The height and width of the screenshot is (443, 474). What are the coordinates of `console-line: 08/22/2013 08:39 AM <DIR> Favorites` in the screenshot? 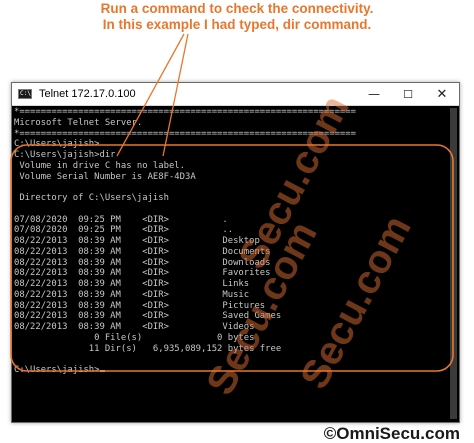 It's located at (142, 273).